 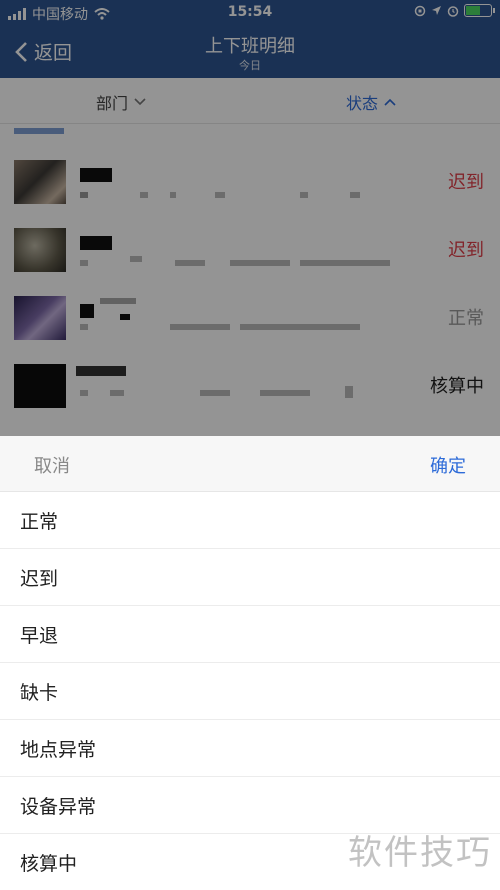 What do you see at coordinates (39, 693) in the screenshot?
I see `option-label: 缺卡` at bounding box center [39, 693].